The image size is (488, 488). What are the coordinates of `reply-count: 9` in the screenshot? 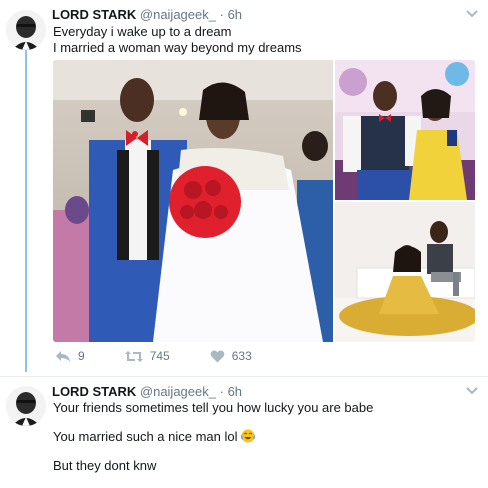 It's located at (81, 356).